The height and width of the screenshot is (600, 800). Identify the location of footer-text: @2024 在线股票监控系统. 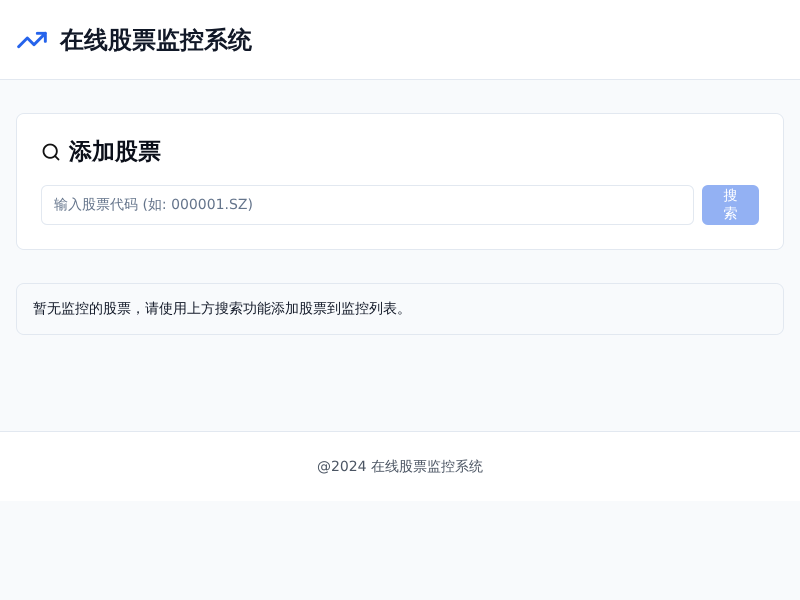
(400, 467).